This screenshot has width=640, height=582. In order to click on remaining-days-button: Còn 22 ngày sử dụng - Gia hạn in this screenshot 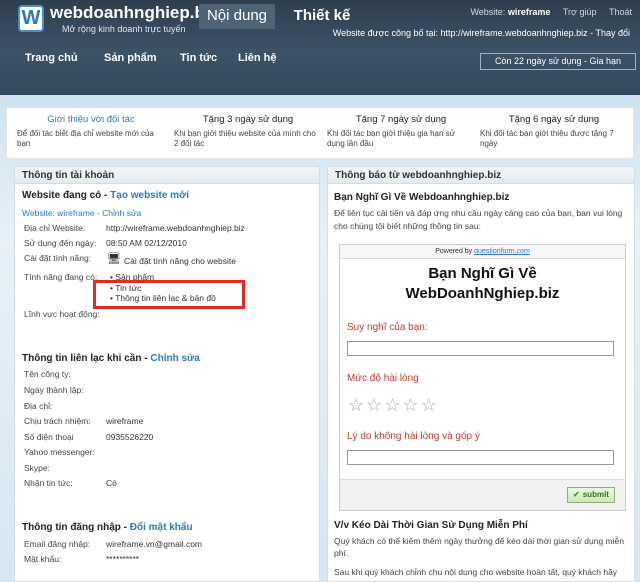, I will do `click(558, 61)`.